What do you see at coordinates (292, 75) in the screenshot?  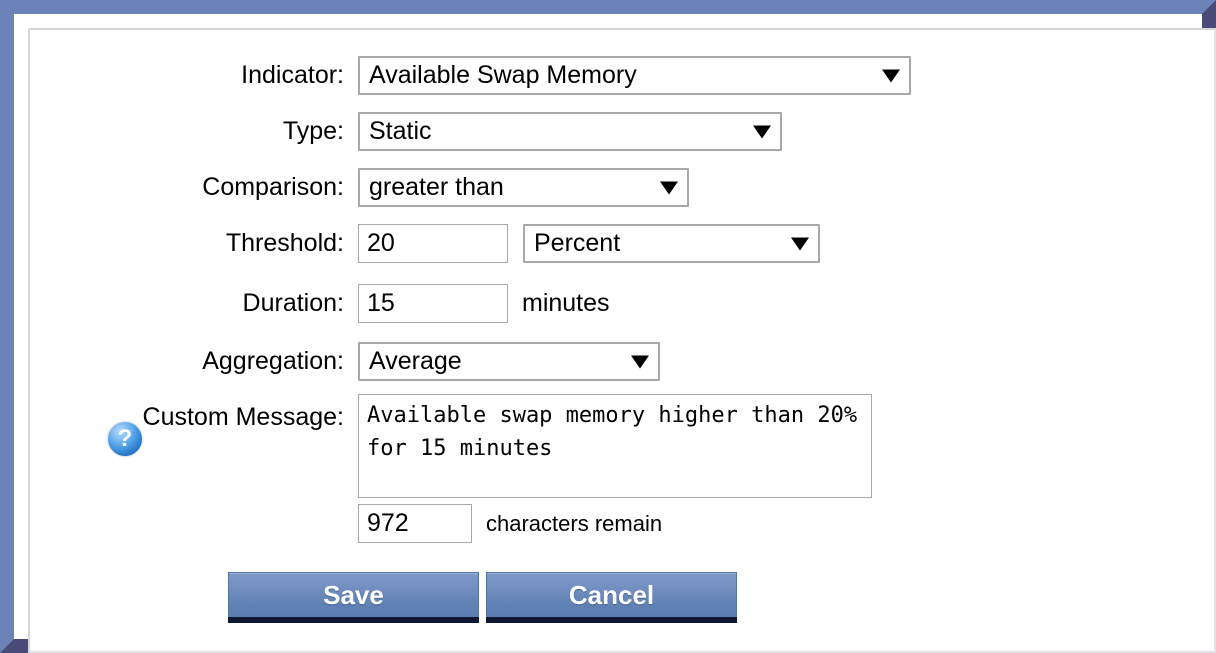 I see `indicator-label: Indicator:` at bounding box center [292, 75].